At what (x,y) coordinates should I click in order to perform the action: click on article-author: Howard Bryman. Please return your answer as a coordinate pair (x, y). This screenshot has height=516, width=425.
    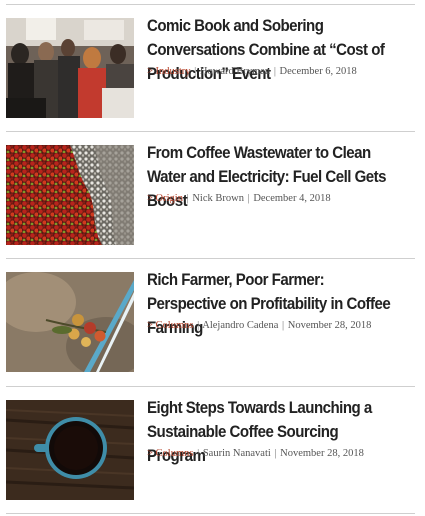
    Looking at the image, I should click on (235, 71).